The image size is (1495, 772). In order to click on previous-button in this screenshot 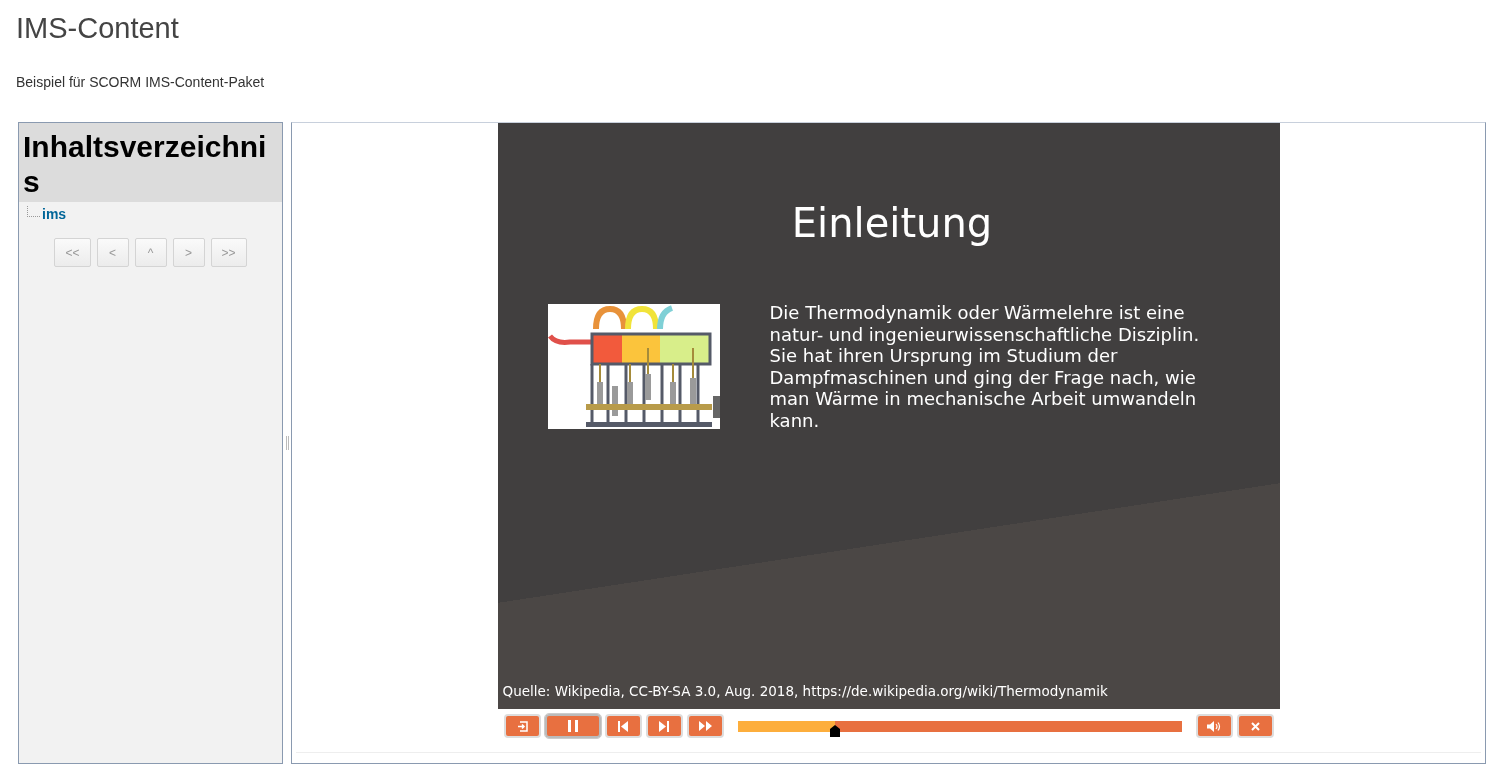, I will do `click(623, 726)`.